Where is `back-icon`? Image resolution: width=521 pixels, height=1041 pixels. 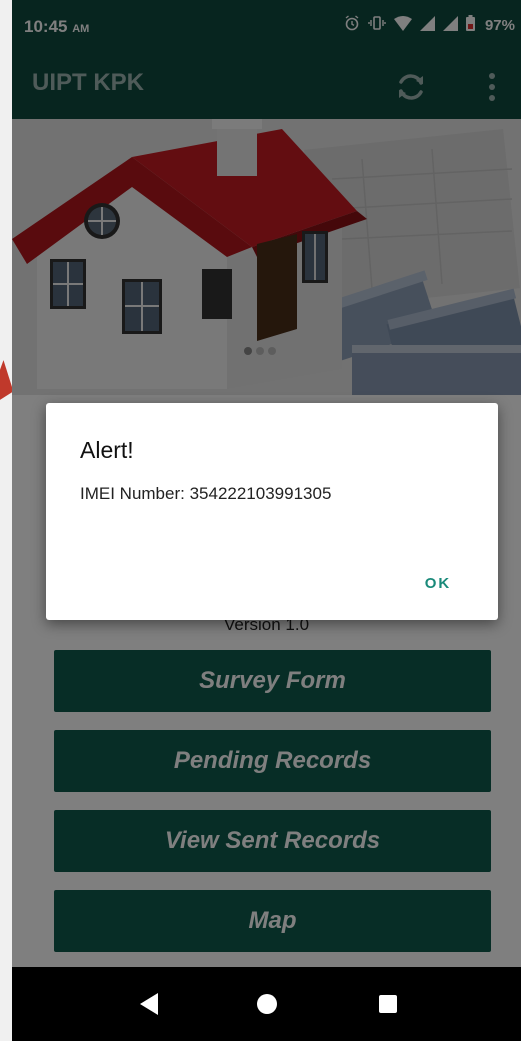
back-icon is located at coordinates (149, 1004).